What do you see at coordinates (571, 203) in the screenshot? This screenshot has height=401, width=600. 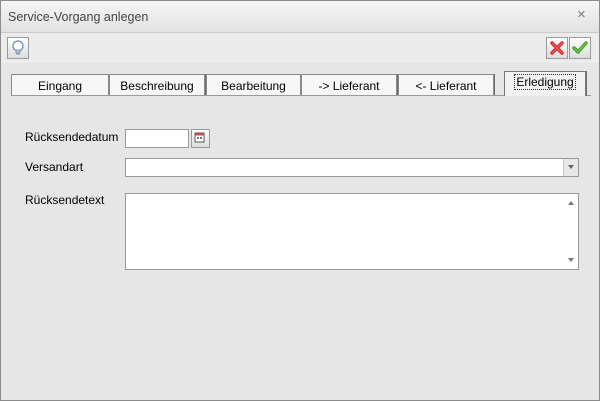 I see `scroll-up-icon` at bounding box center [571, 203].